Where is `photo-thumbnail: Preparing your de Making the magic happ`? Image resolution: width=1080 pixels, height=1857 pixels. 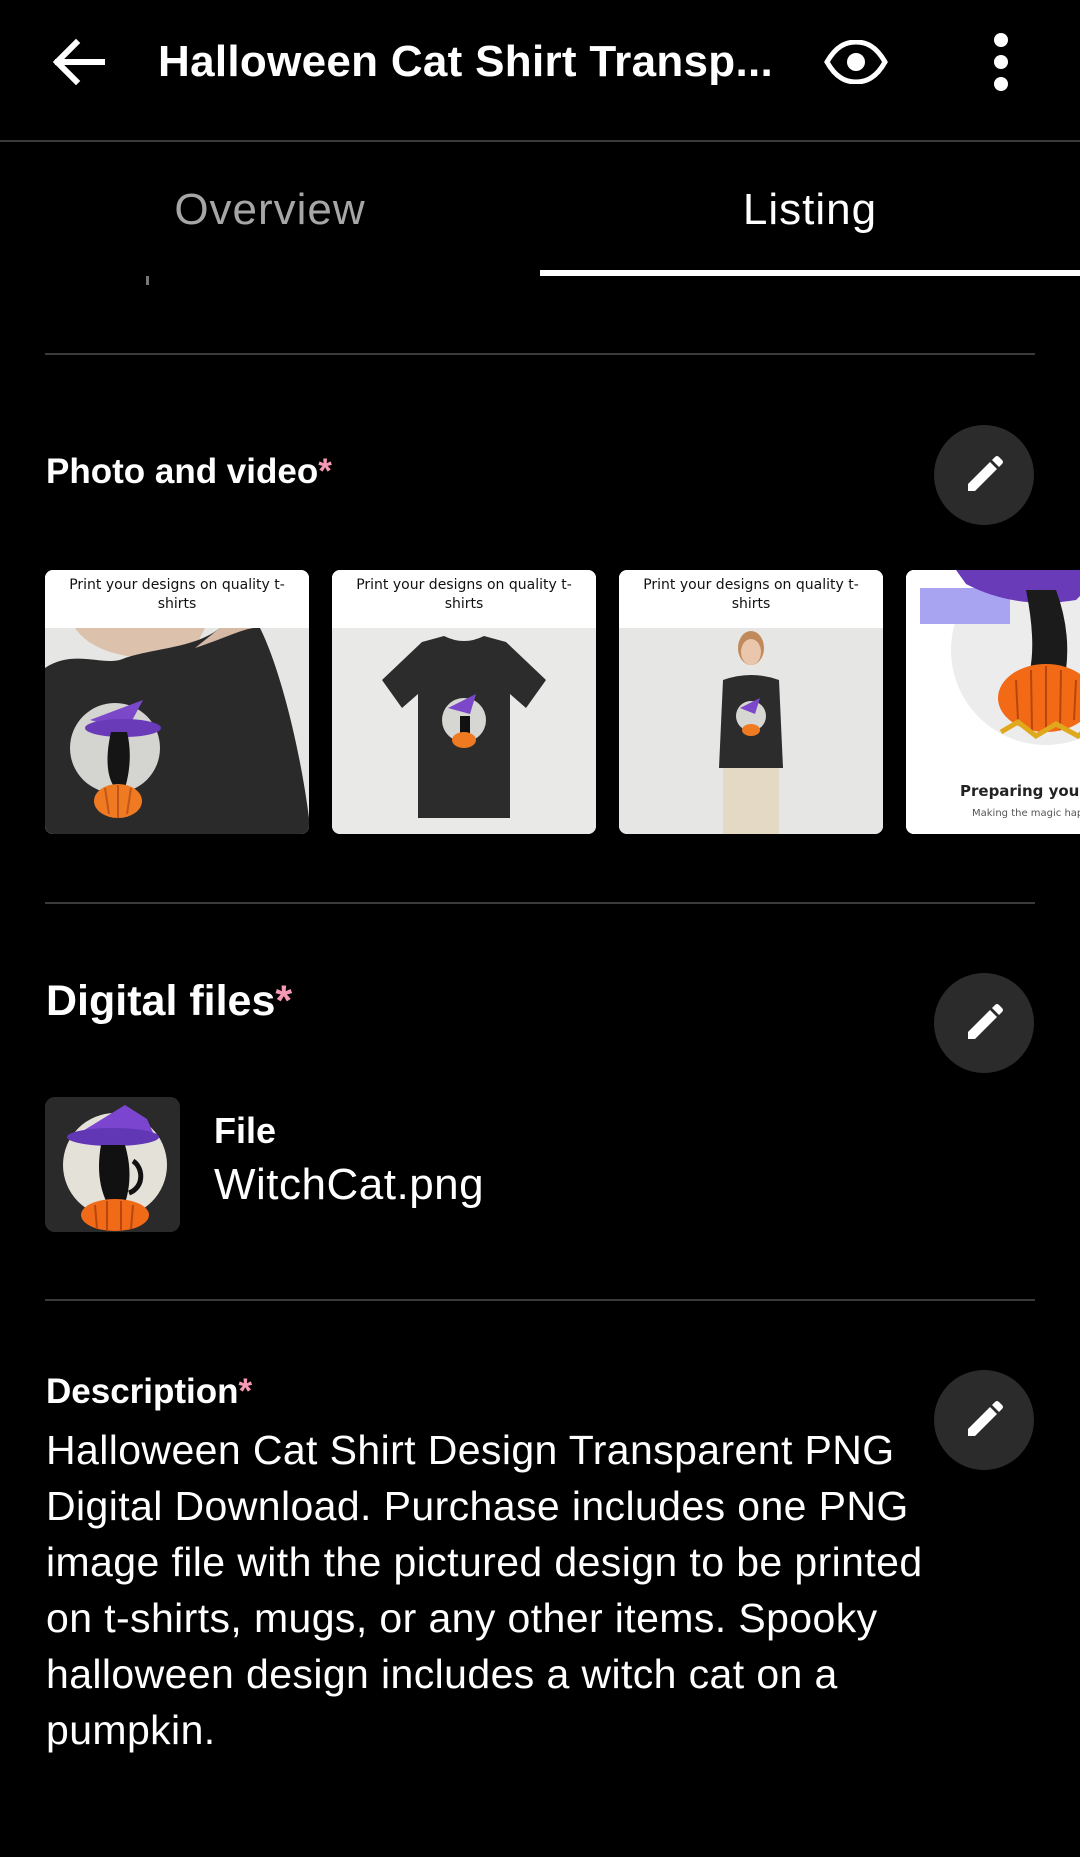 photo-thumbnail: Preparing your de Making the magic happ is located at coordinates (993, 702).